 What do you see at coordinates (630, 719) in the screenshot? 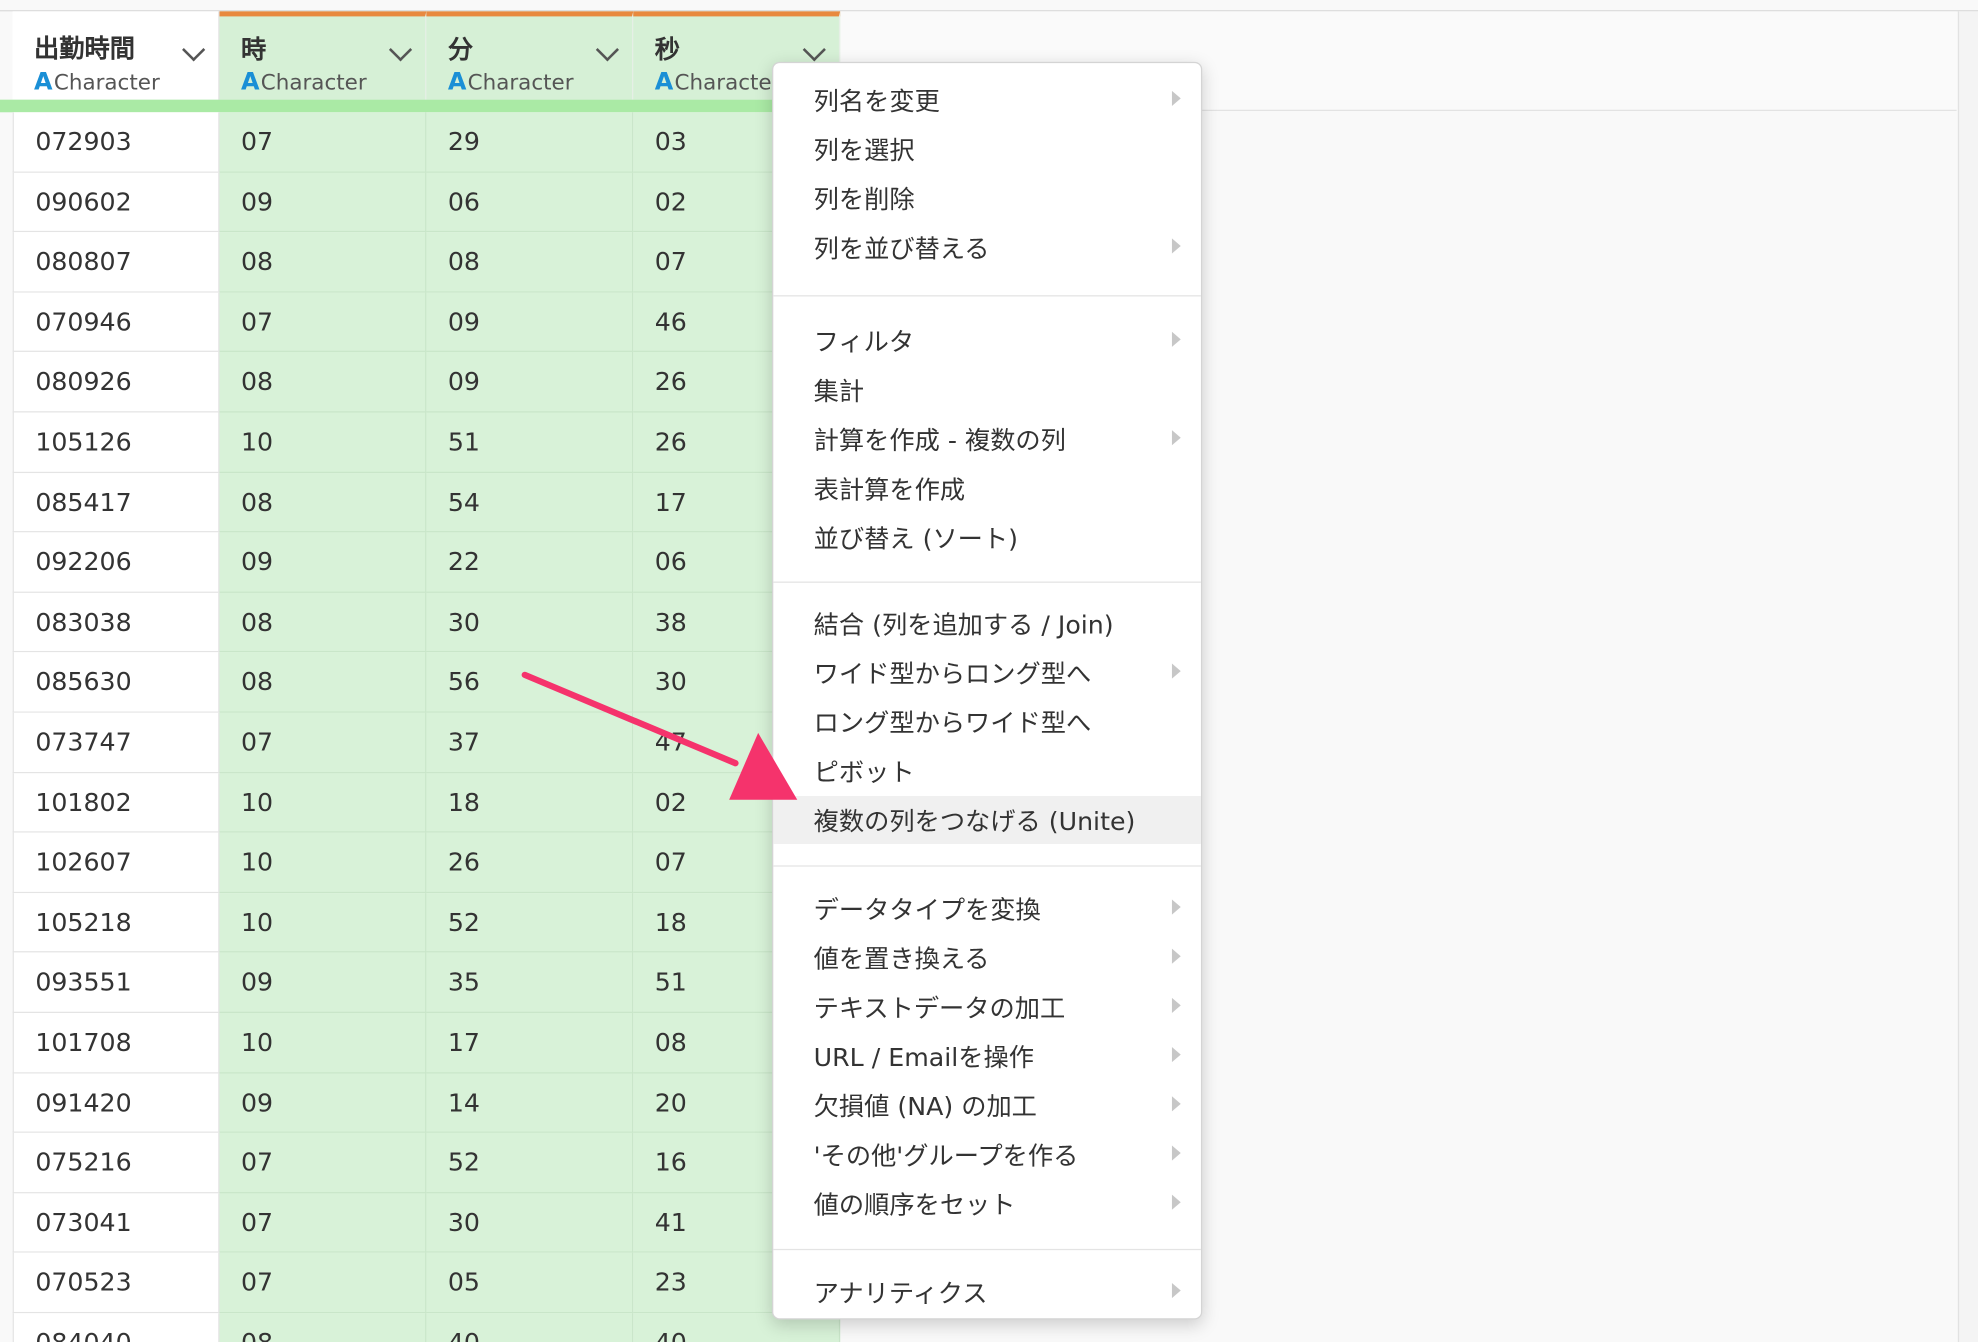
I see `annotation-arrow-shaft` at bounding box center [630, 719].